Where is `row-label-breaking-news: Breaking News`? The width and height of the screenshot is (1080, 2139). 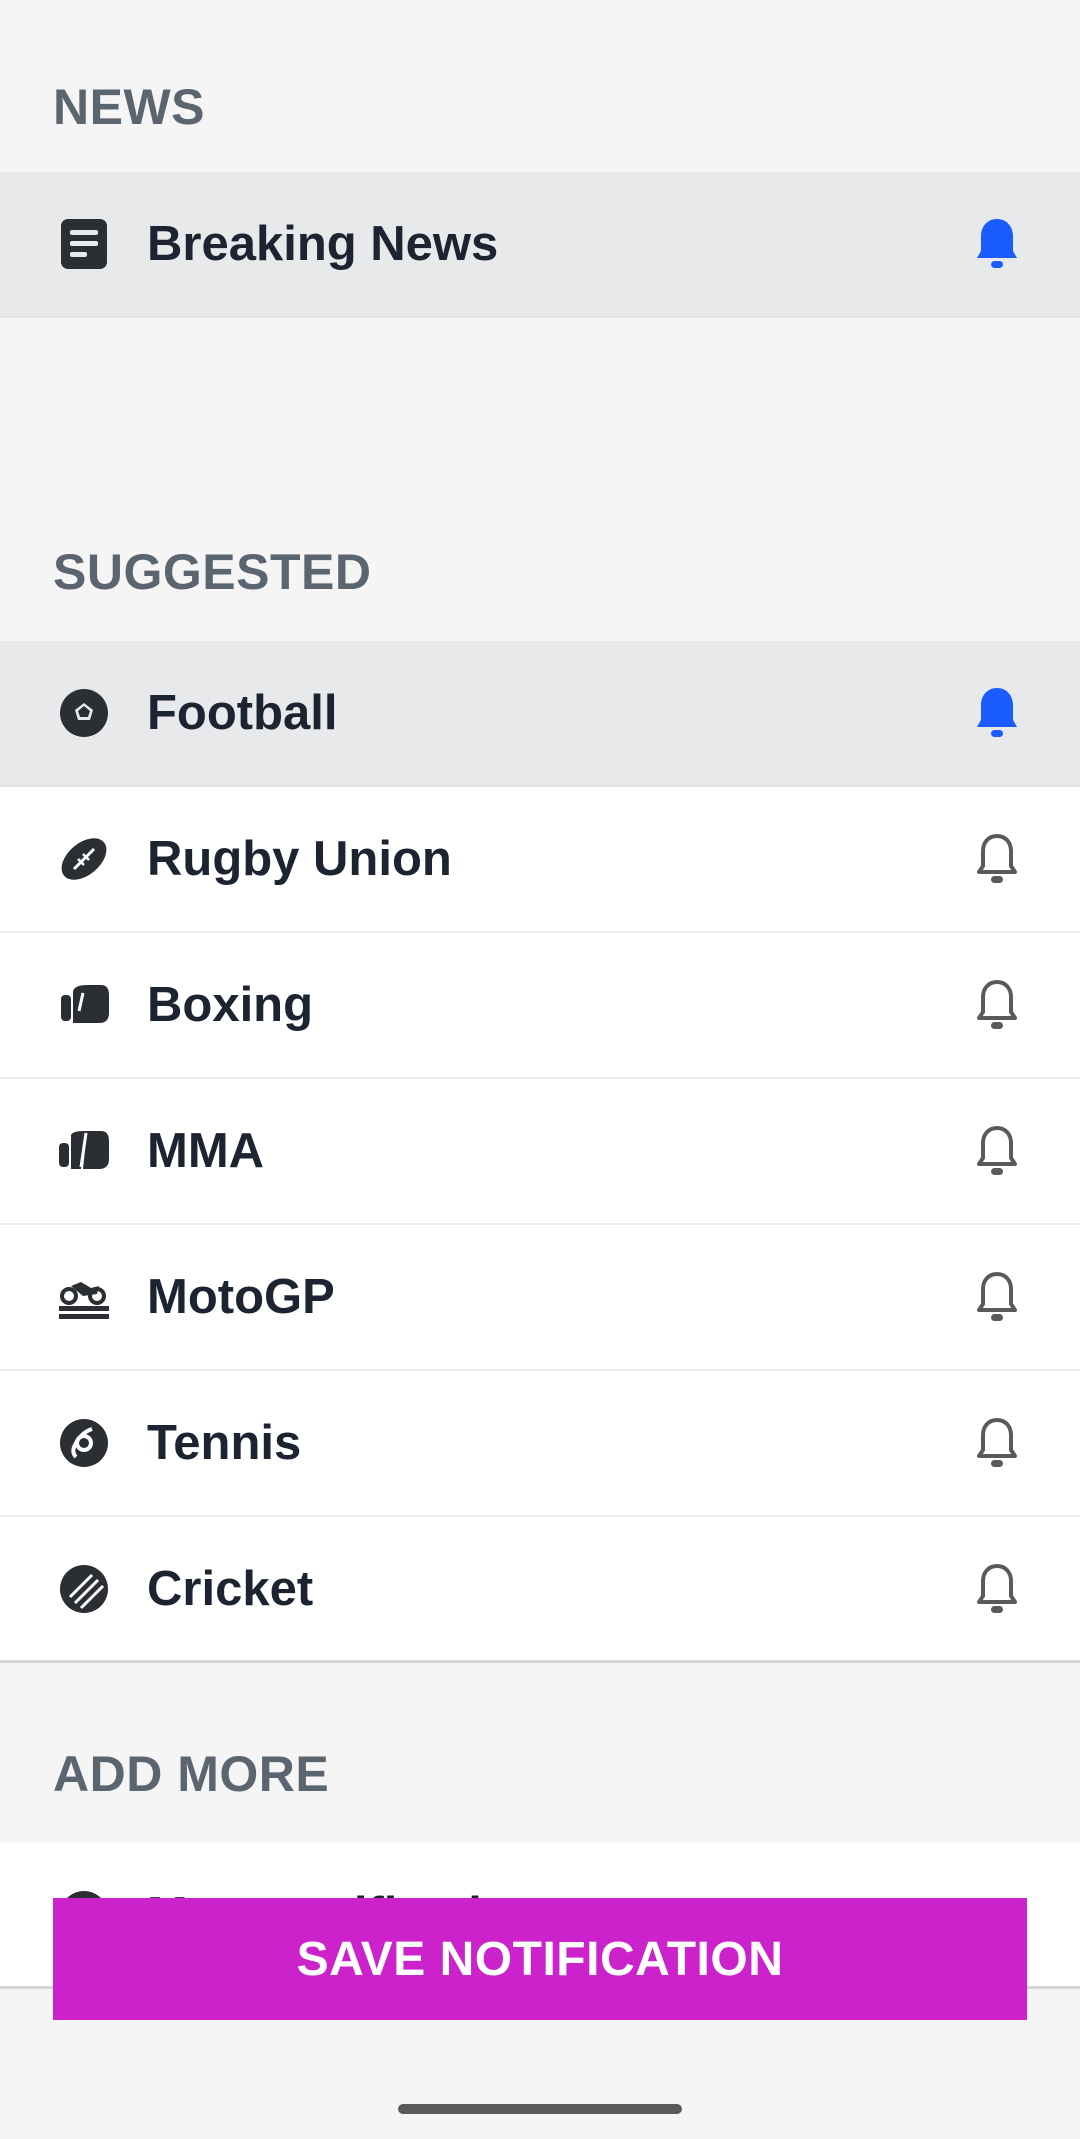 row-label-breaking-news: Breaking News is located at coordinates (323, 244).